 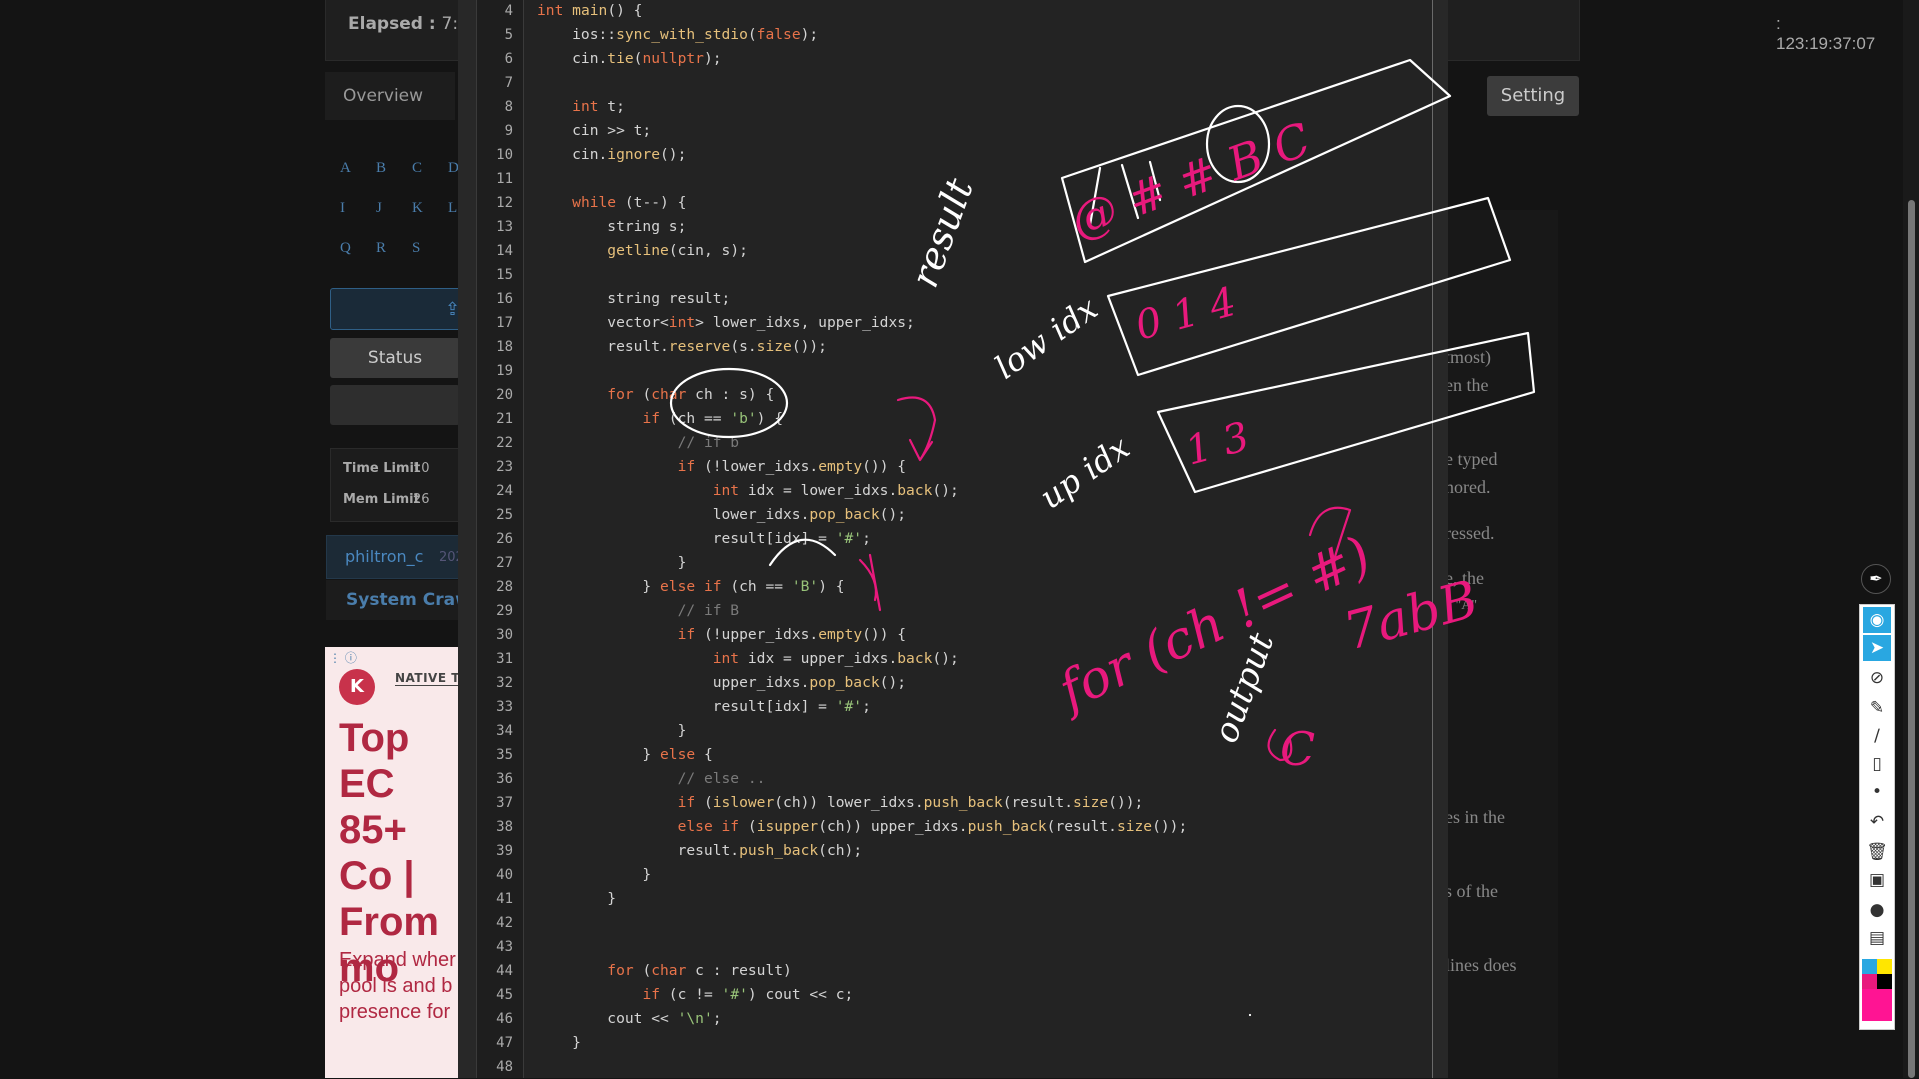 What do you see at coordinates (504, 467) in the screenshot?
I see `line-number: 23` at bounding box center [504, 467].